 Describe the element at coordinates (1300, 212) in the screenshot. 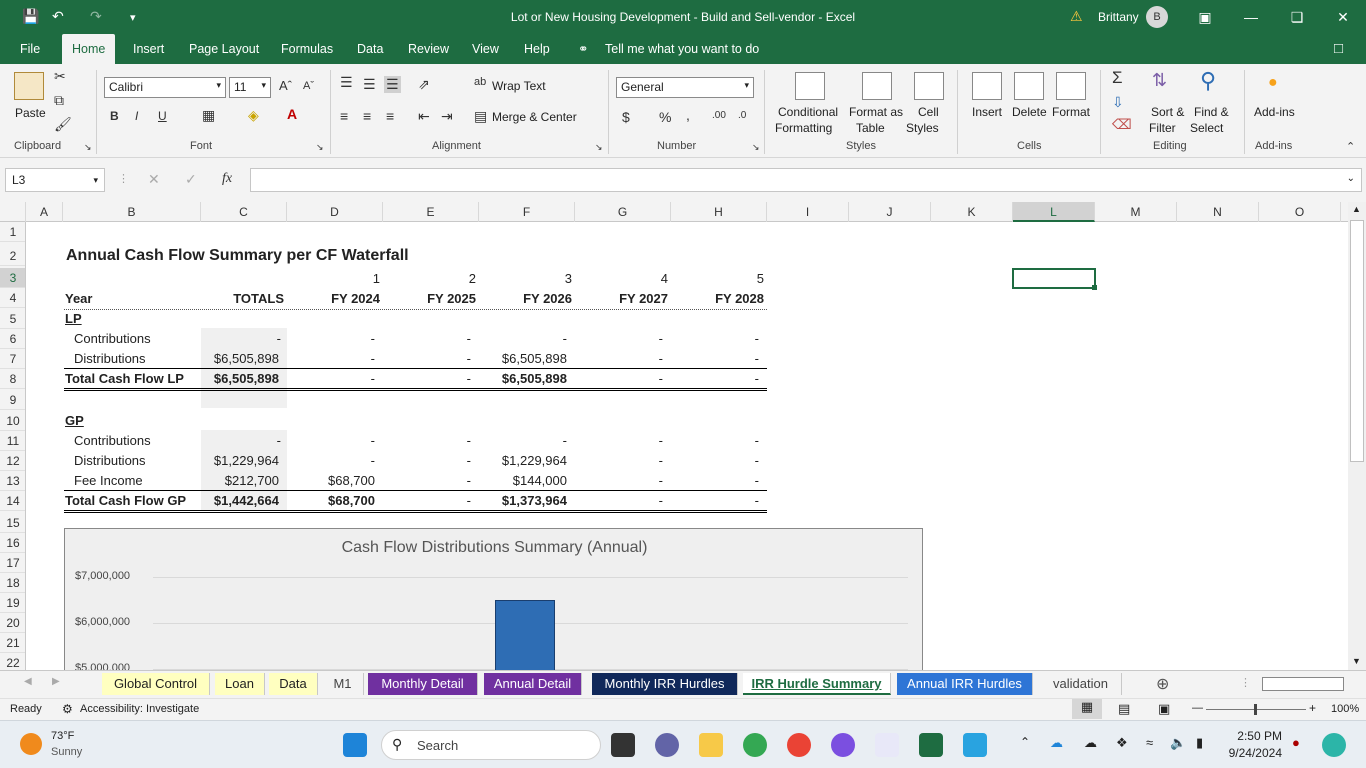

I see `column-header-o: O` at that location.